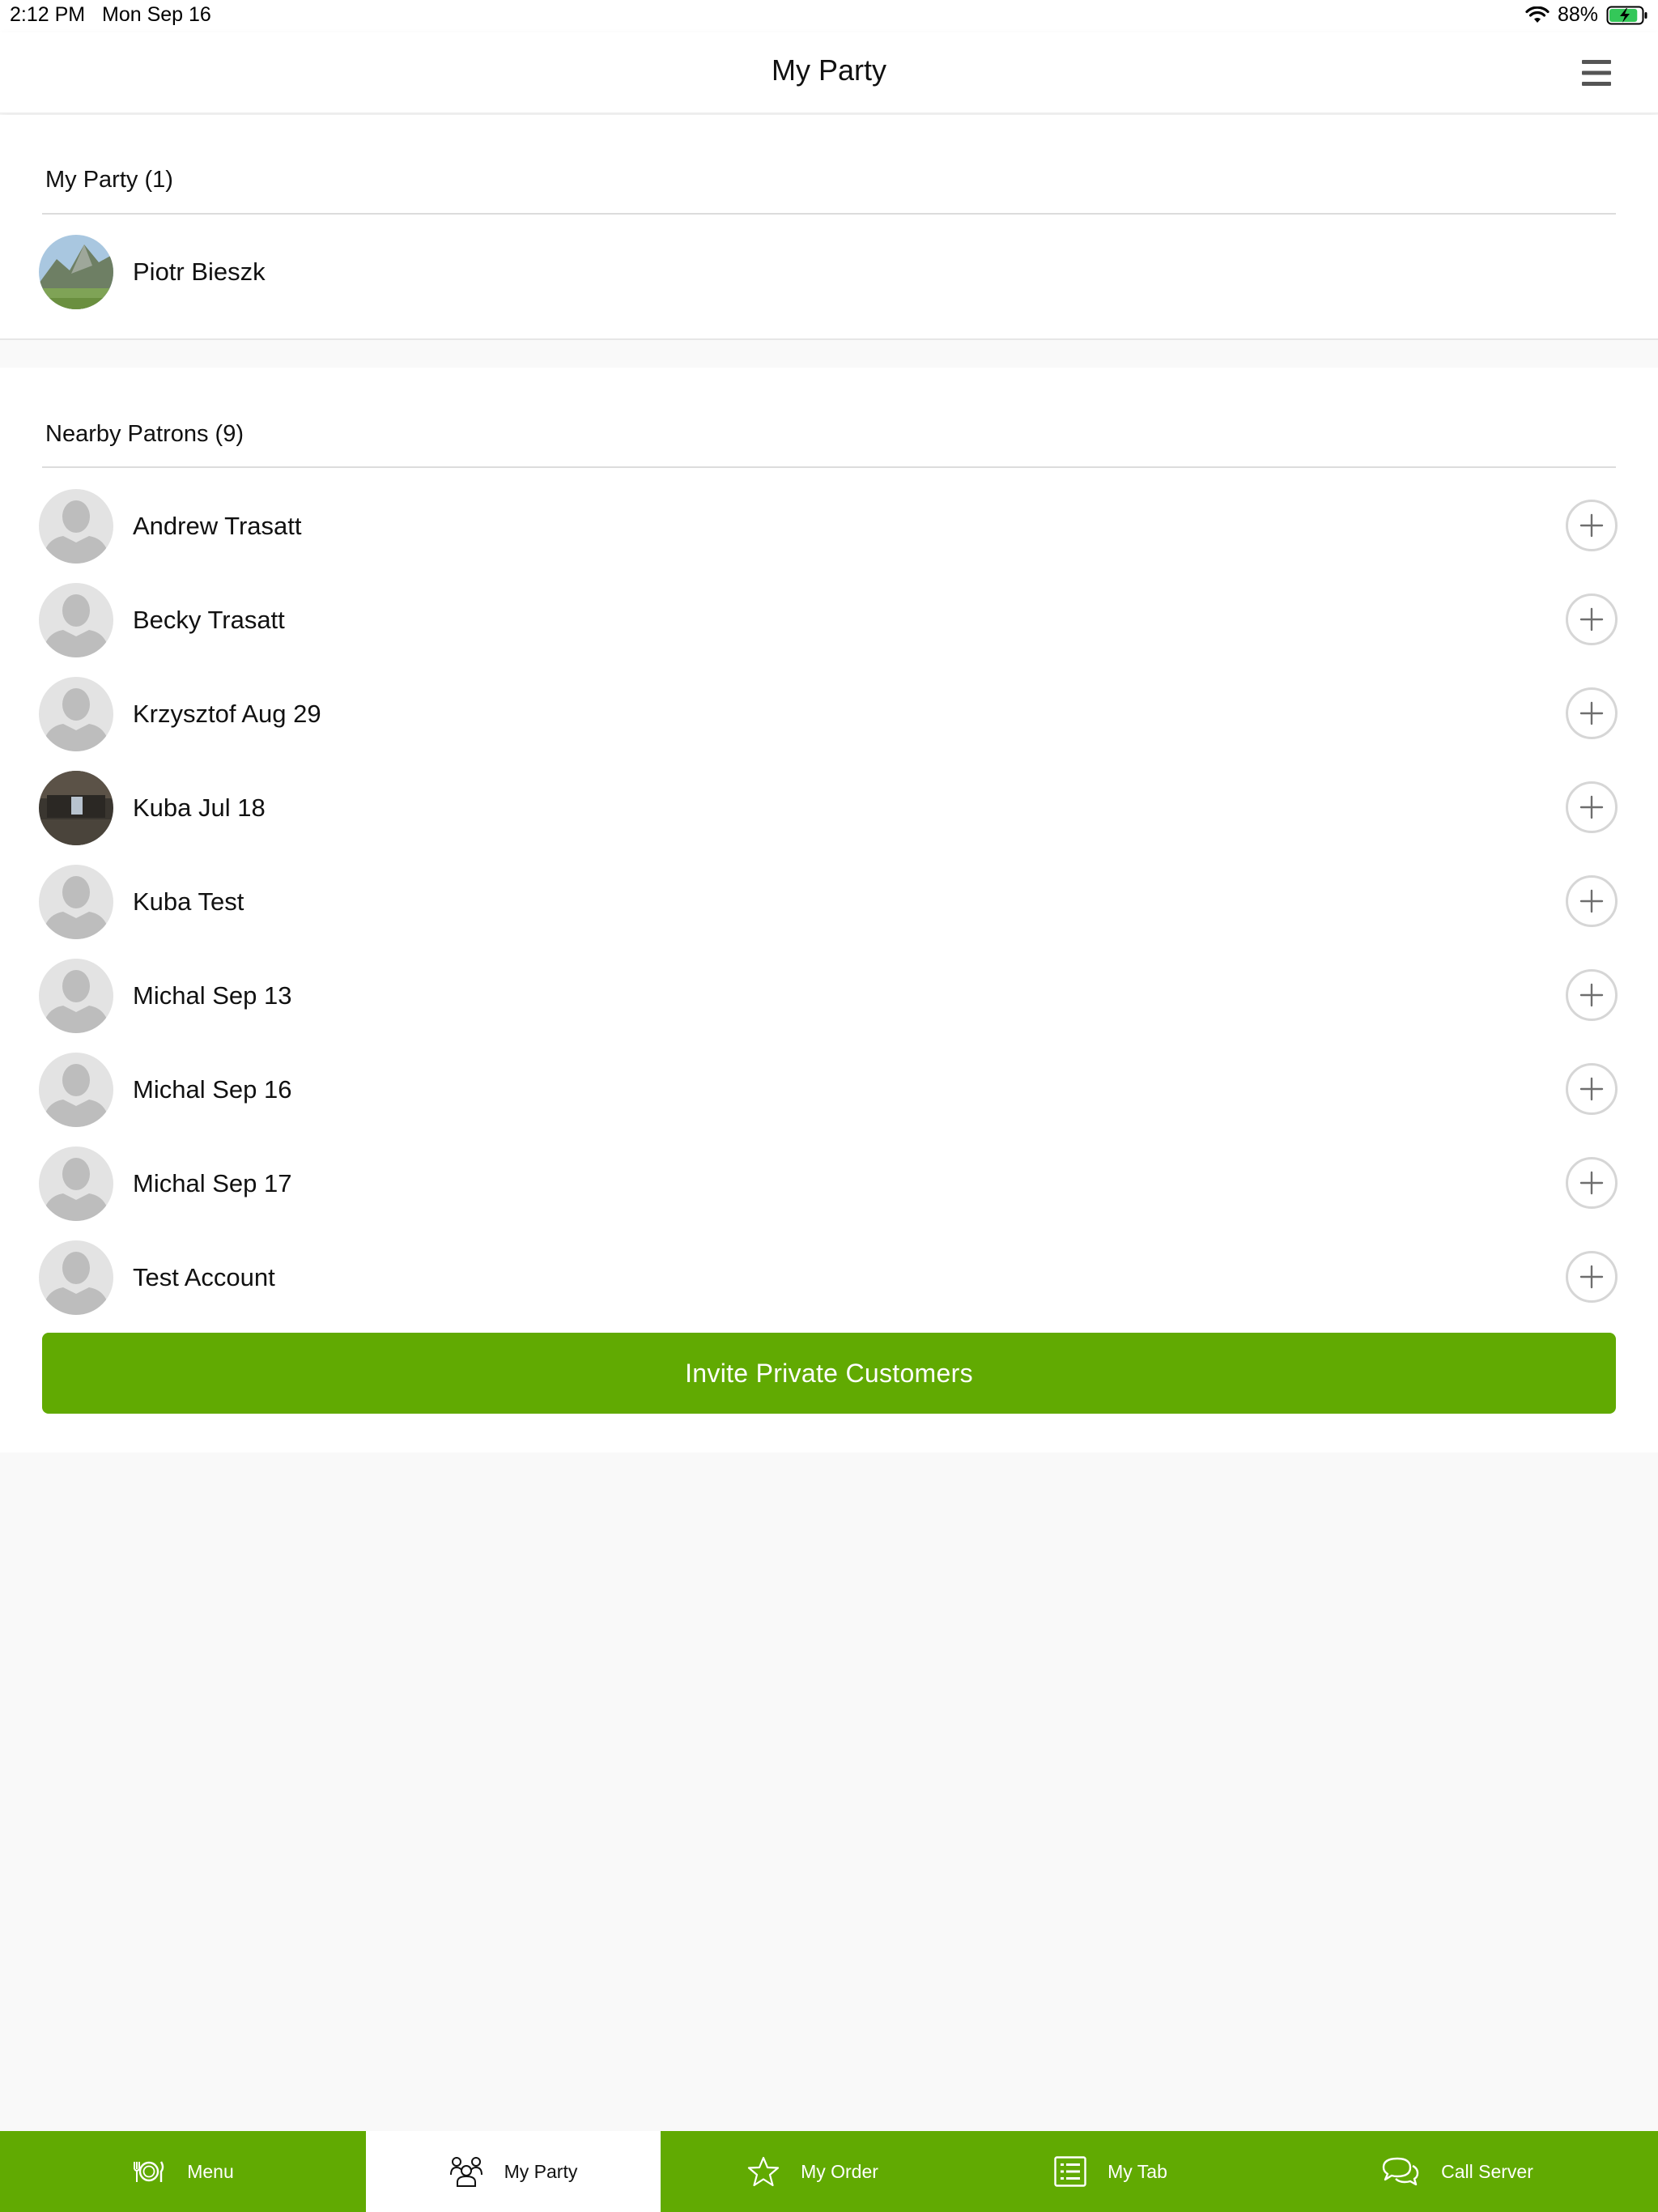 This screenshot has width=1658, height=2212. What do you see at coordinates (199, 272) in the screenshot?
I see `member-name: Piotr Bieszk` at bounding box center [199, 272].